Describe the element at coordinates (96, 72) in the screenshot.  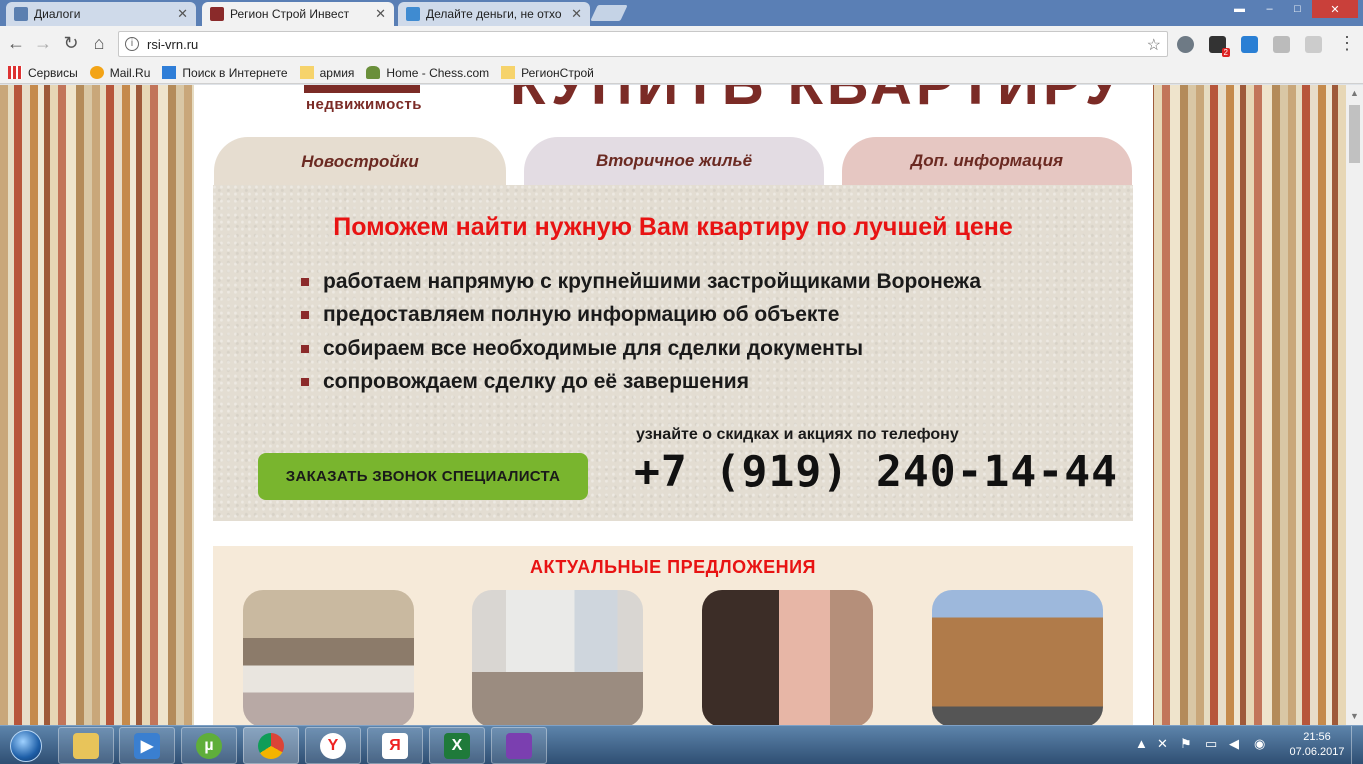
I see `mailru-icon` at that location.